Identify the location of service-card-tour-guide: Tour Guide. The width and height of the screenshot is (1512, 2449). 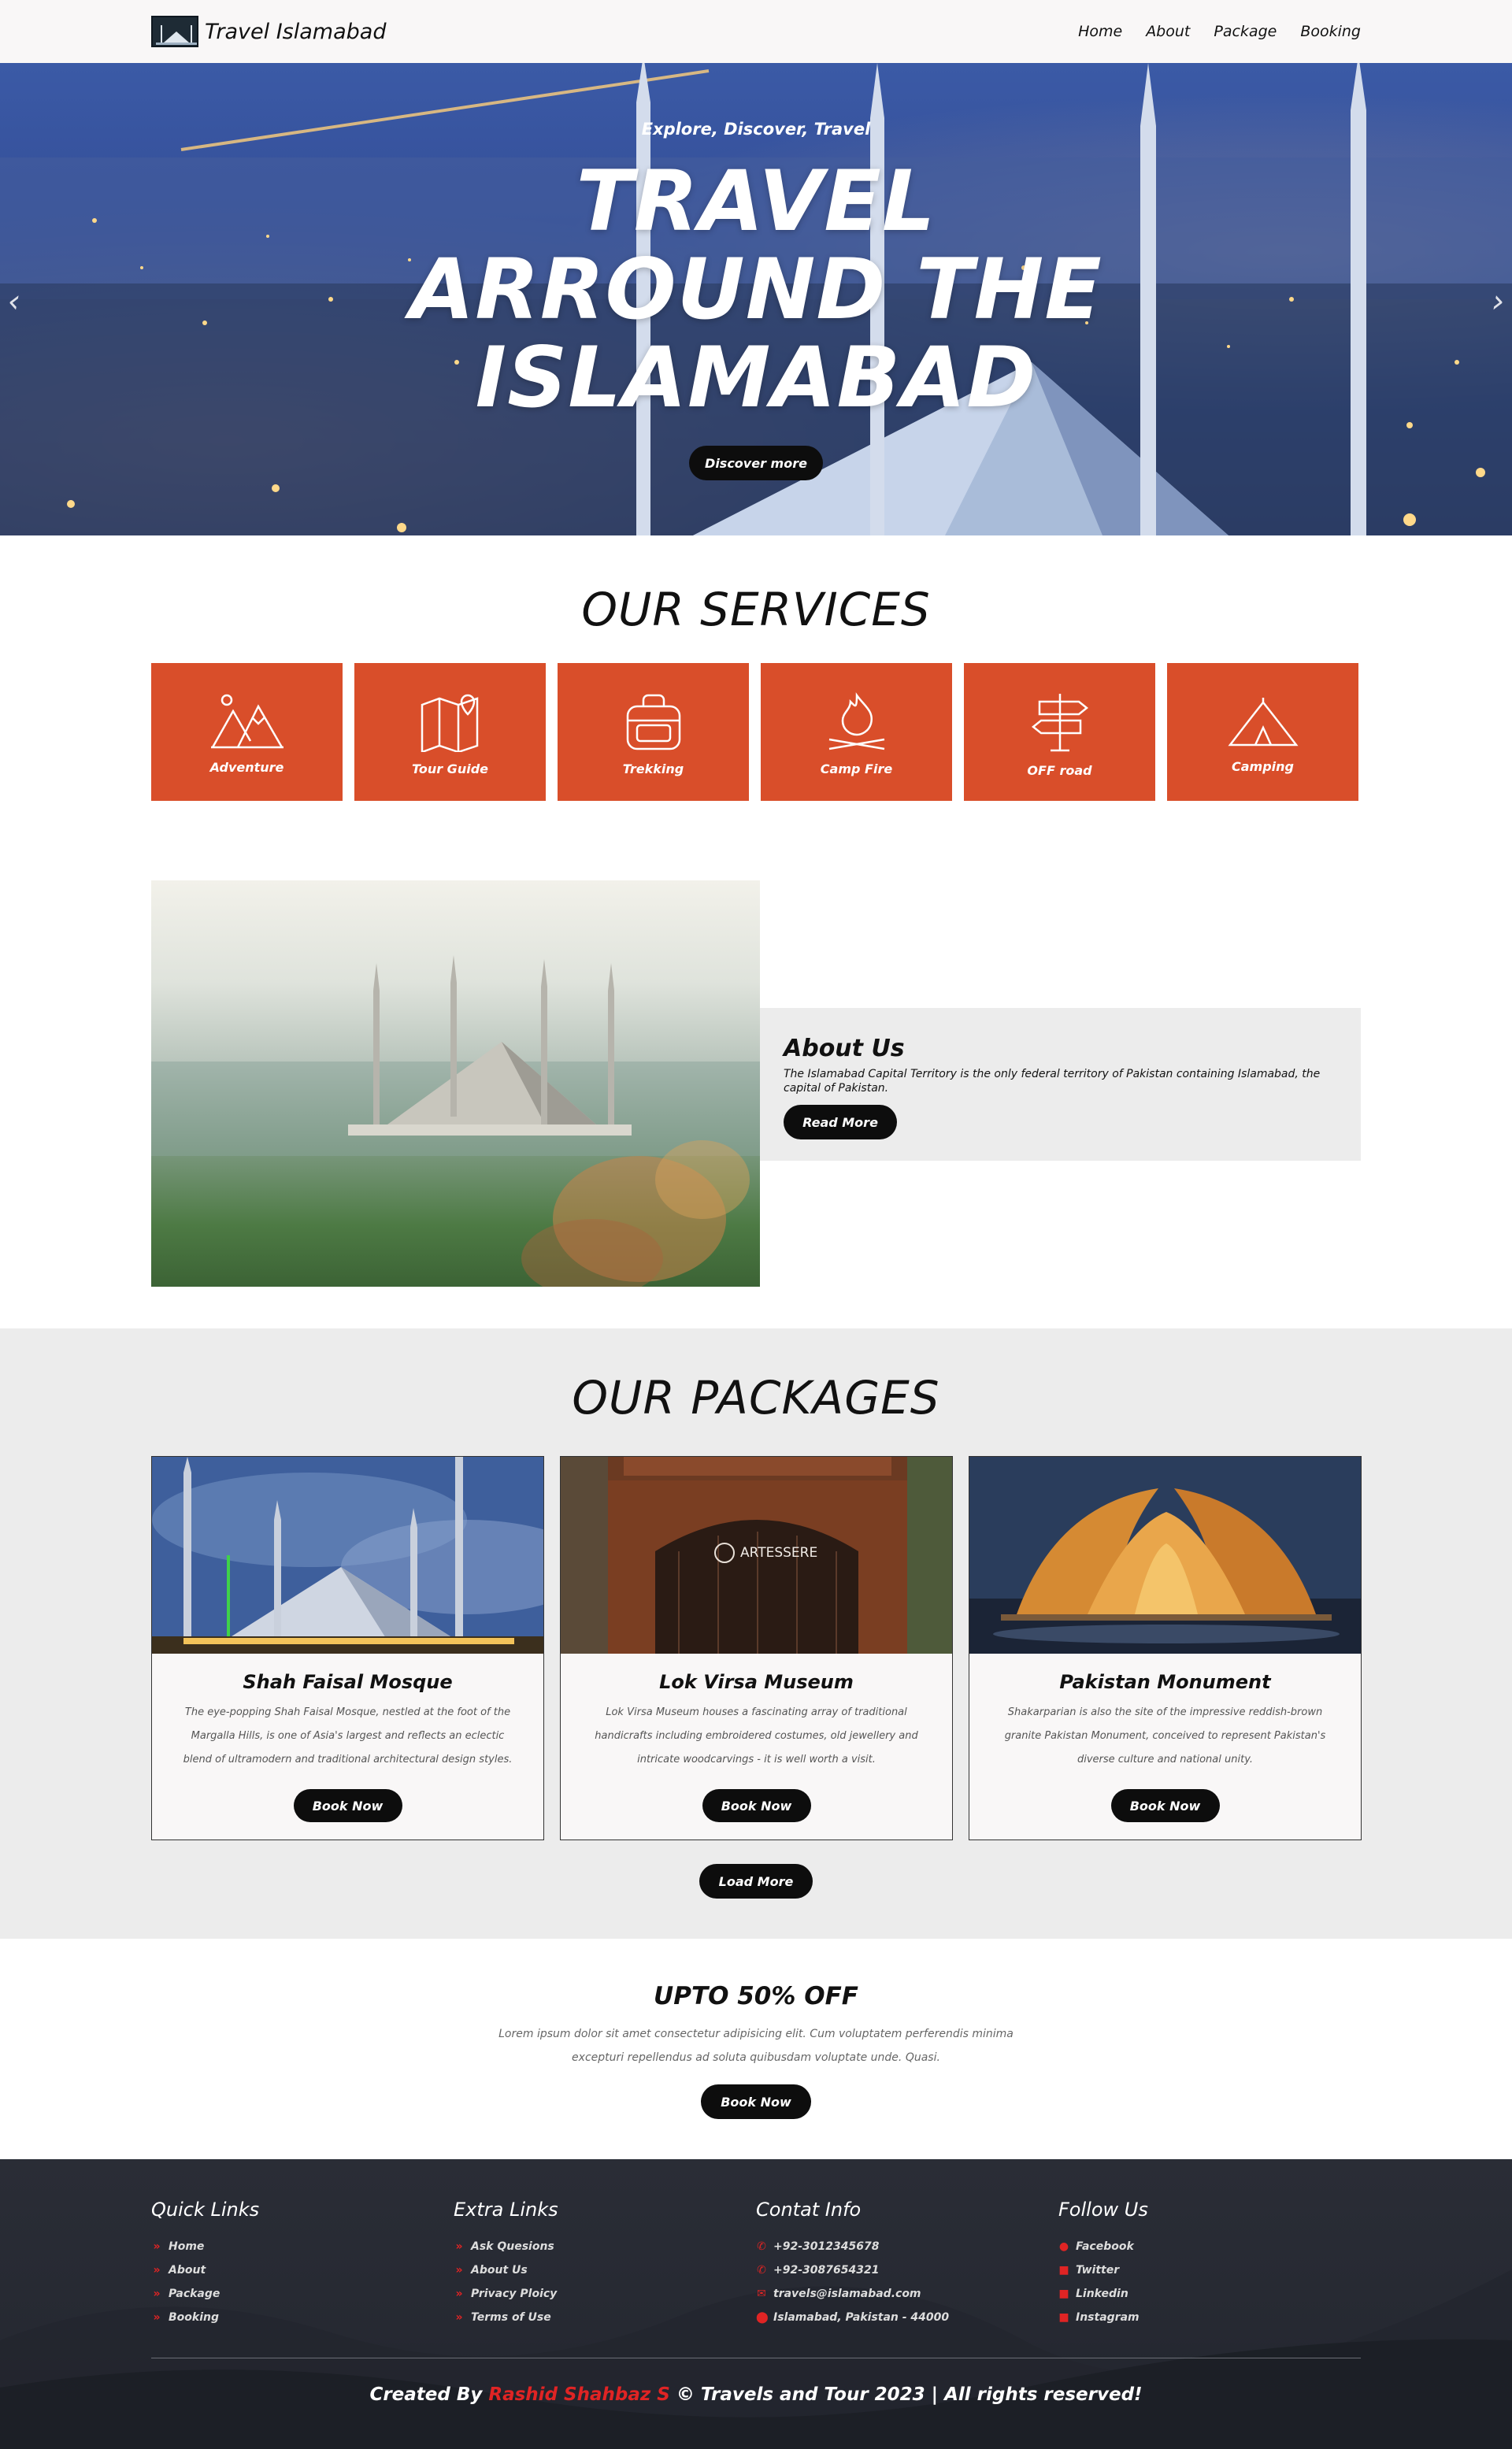
(450, 732).